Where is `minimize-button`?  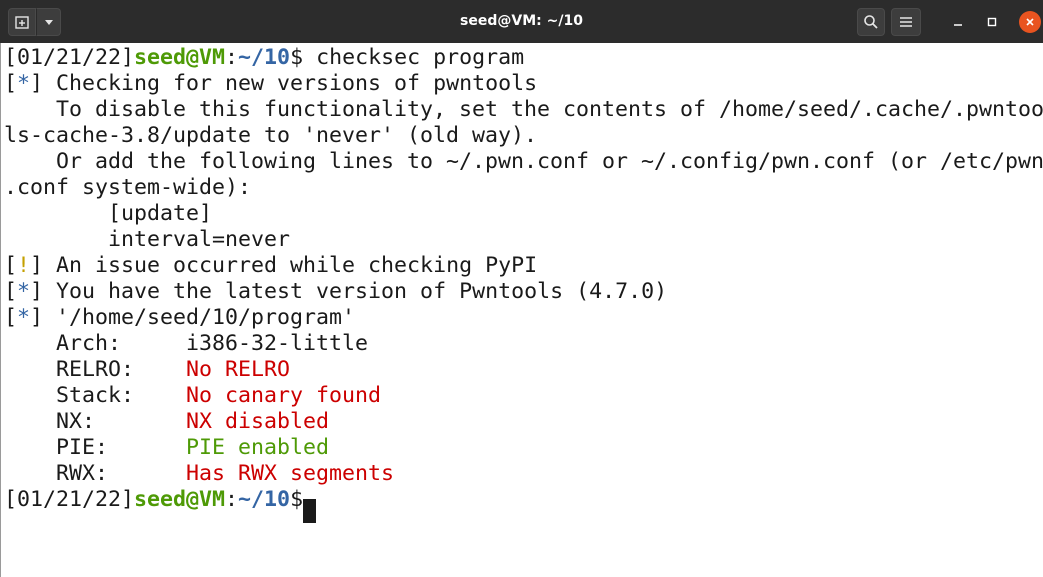
minimize-button is located at coordinates (958, 22).